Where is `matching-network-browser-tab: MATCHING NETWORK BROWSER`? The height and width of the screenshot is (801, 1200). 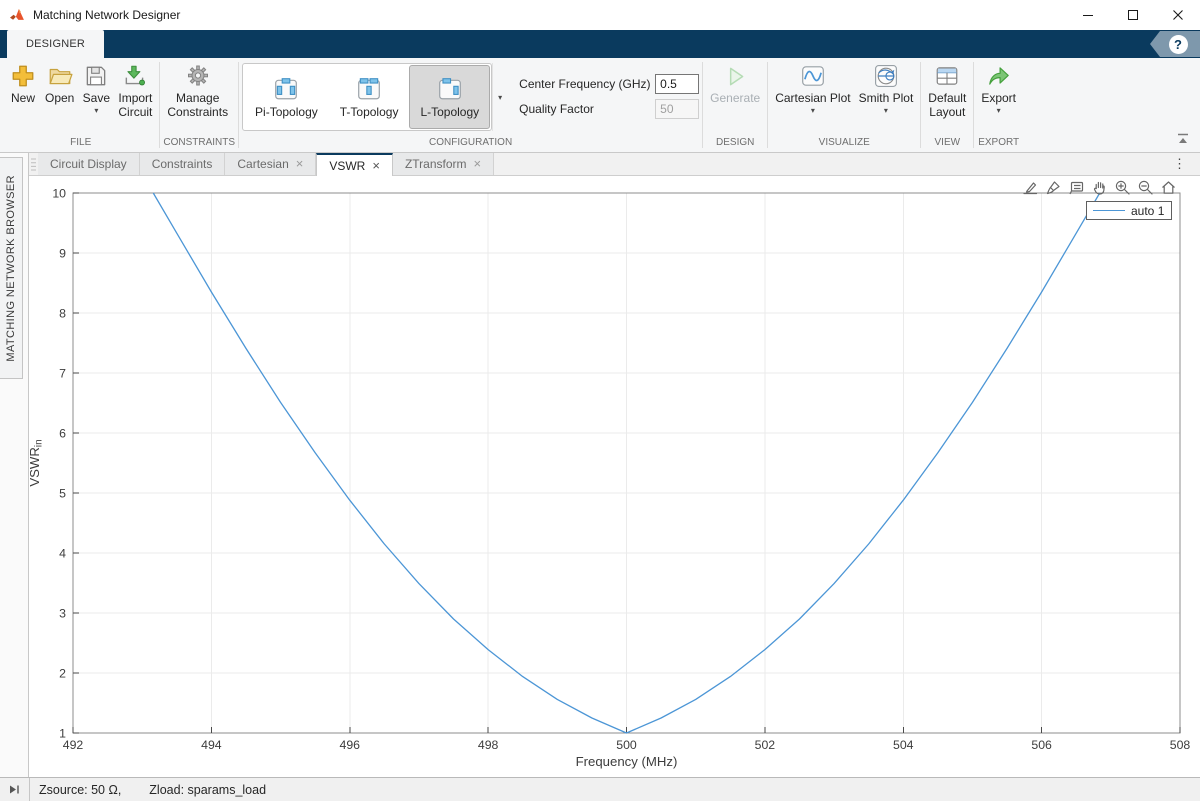
matching-network-browser-tab: MATCHING NETWORK BROWSER is located at coordinates (11, 268).